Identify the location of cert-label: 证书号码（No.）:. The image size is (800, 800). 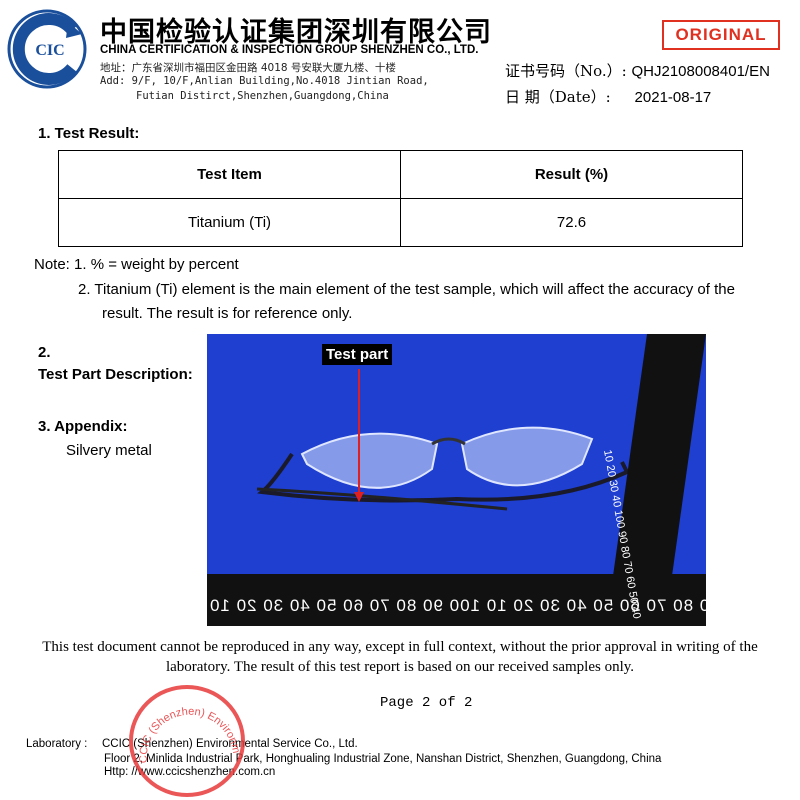
(566, 71).